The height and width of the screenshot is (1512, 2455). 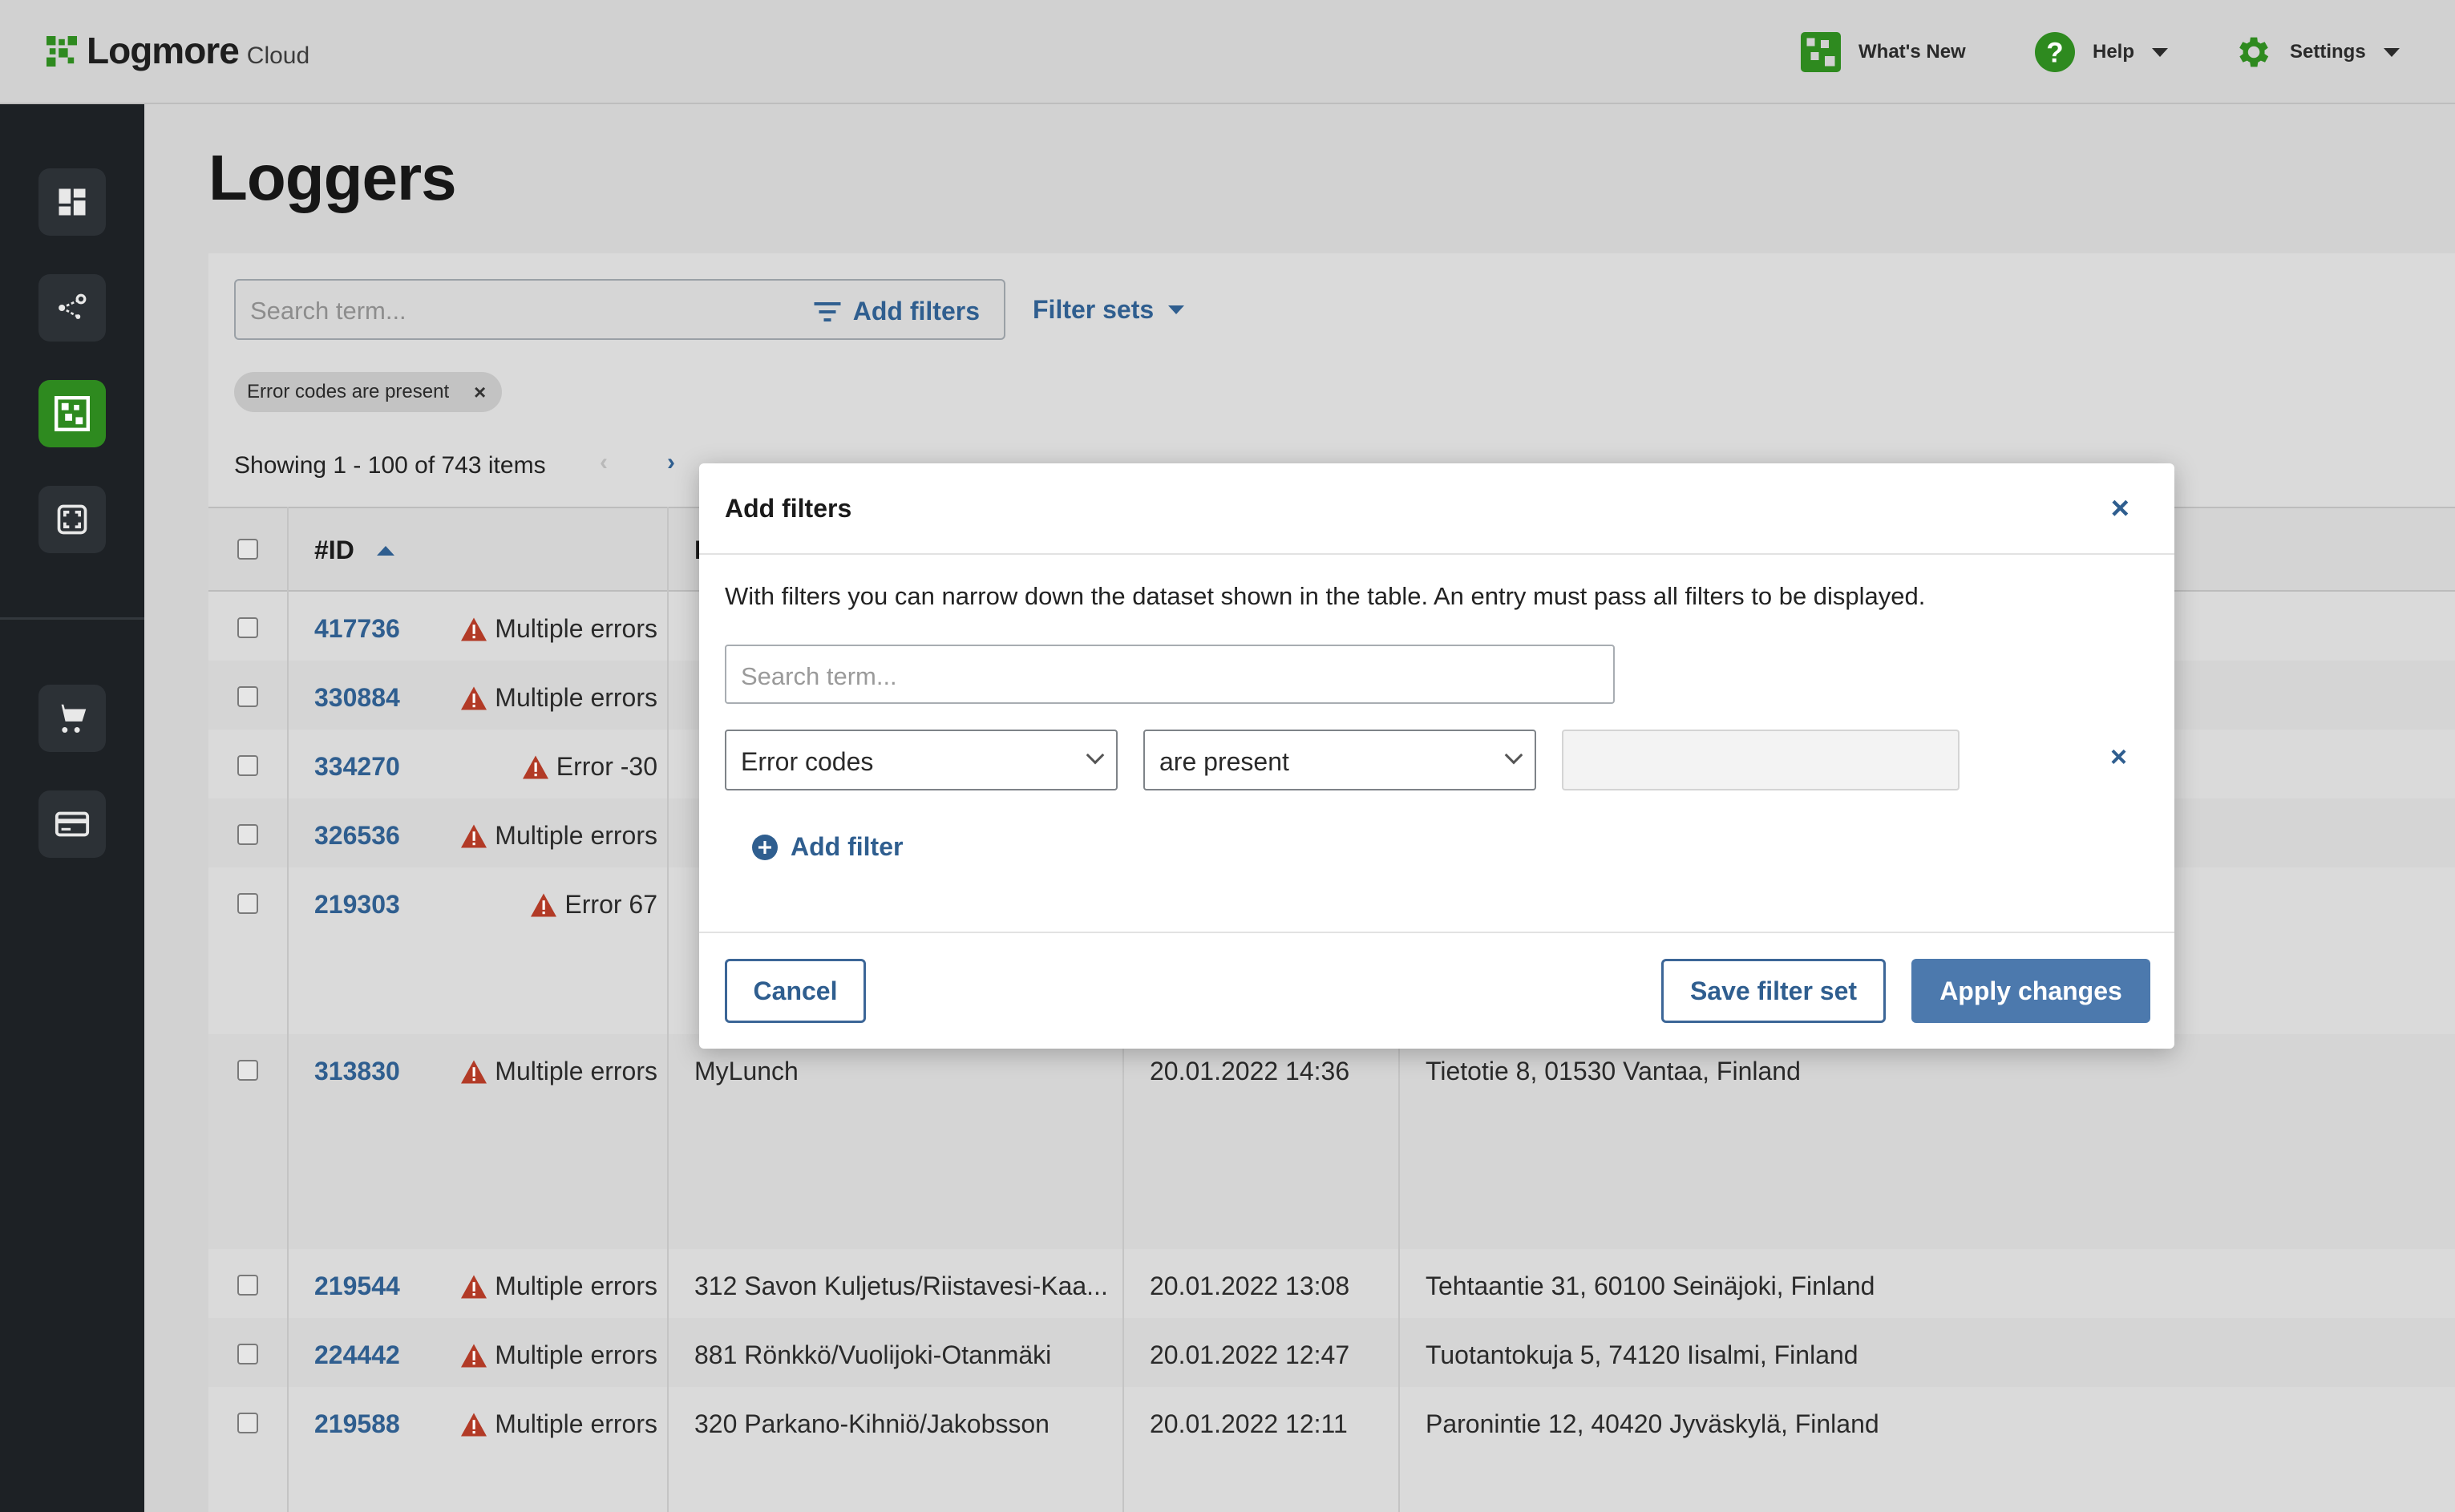 What do you see at coordinates (1821, 52) in the screenshot?
I see `whats-new-icon` at bounding box center [1821, 52].